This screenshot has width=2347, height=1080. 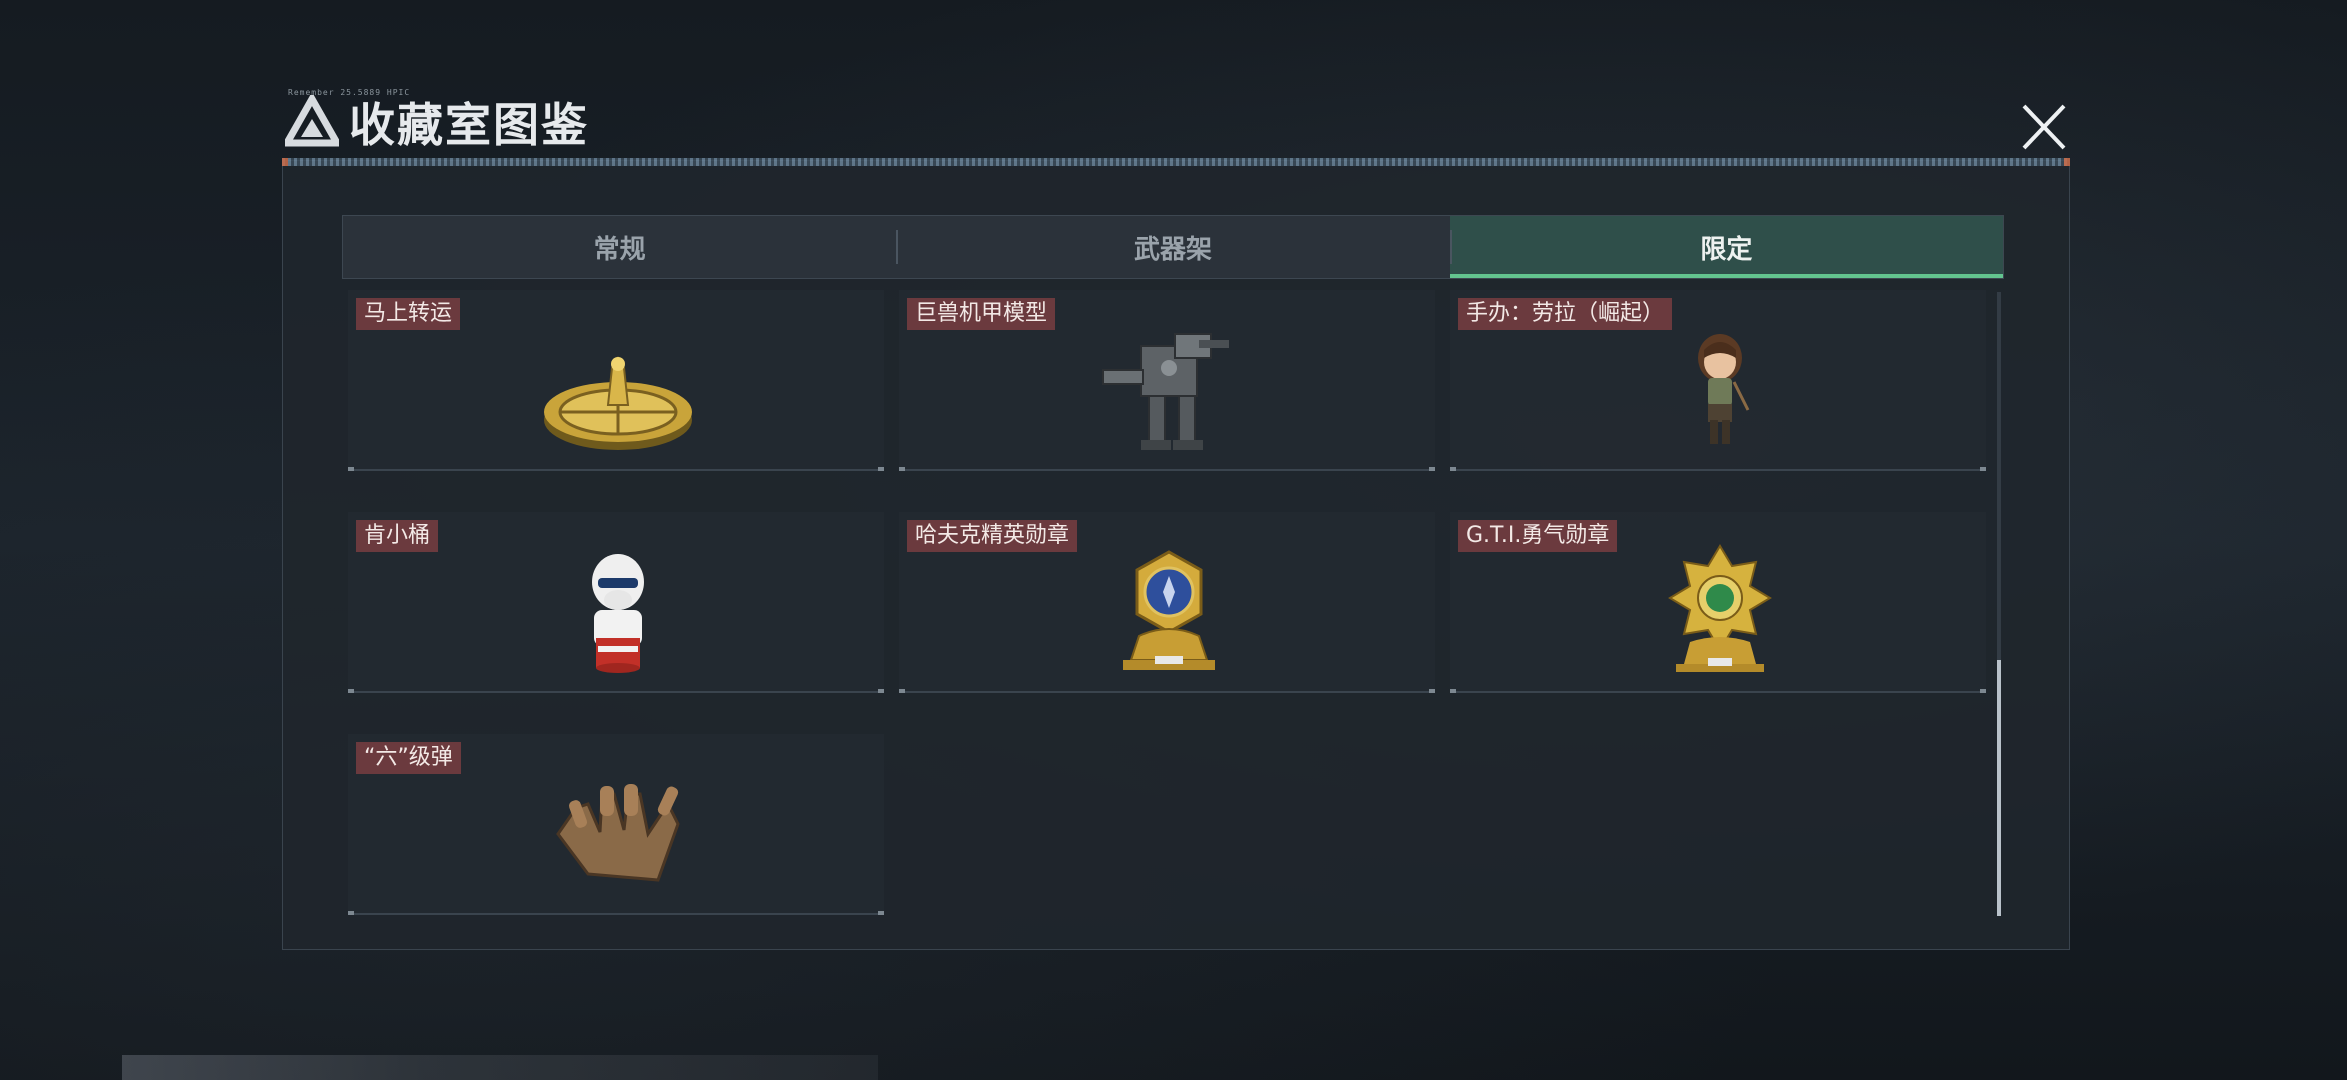 I want to click on gti-courage-medal-icon, so click(x=1720, y=608).